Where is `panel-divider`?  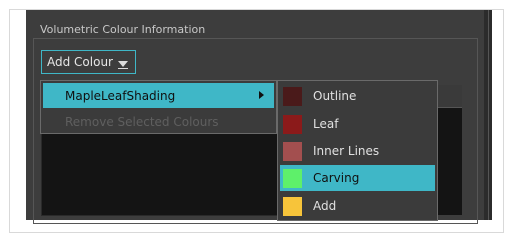 panel-divider is located at coordinates (488, 115).